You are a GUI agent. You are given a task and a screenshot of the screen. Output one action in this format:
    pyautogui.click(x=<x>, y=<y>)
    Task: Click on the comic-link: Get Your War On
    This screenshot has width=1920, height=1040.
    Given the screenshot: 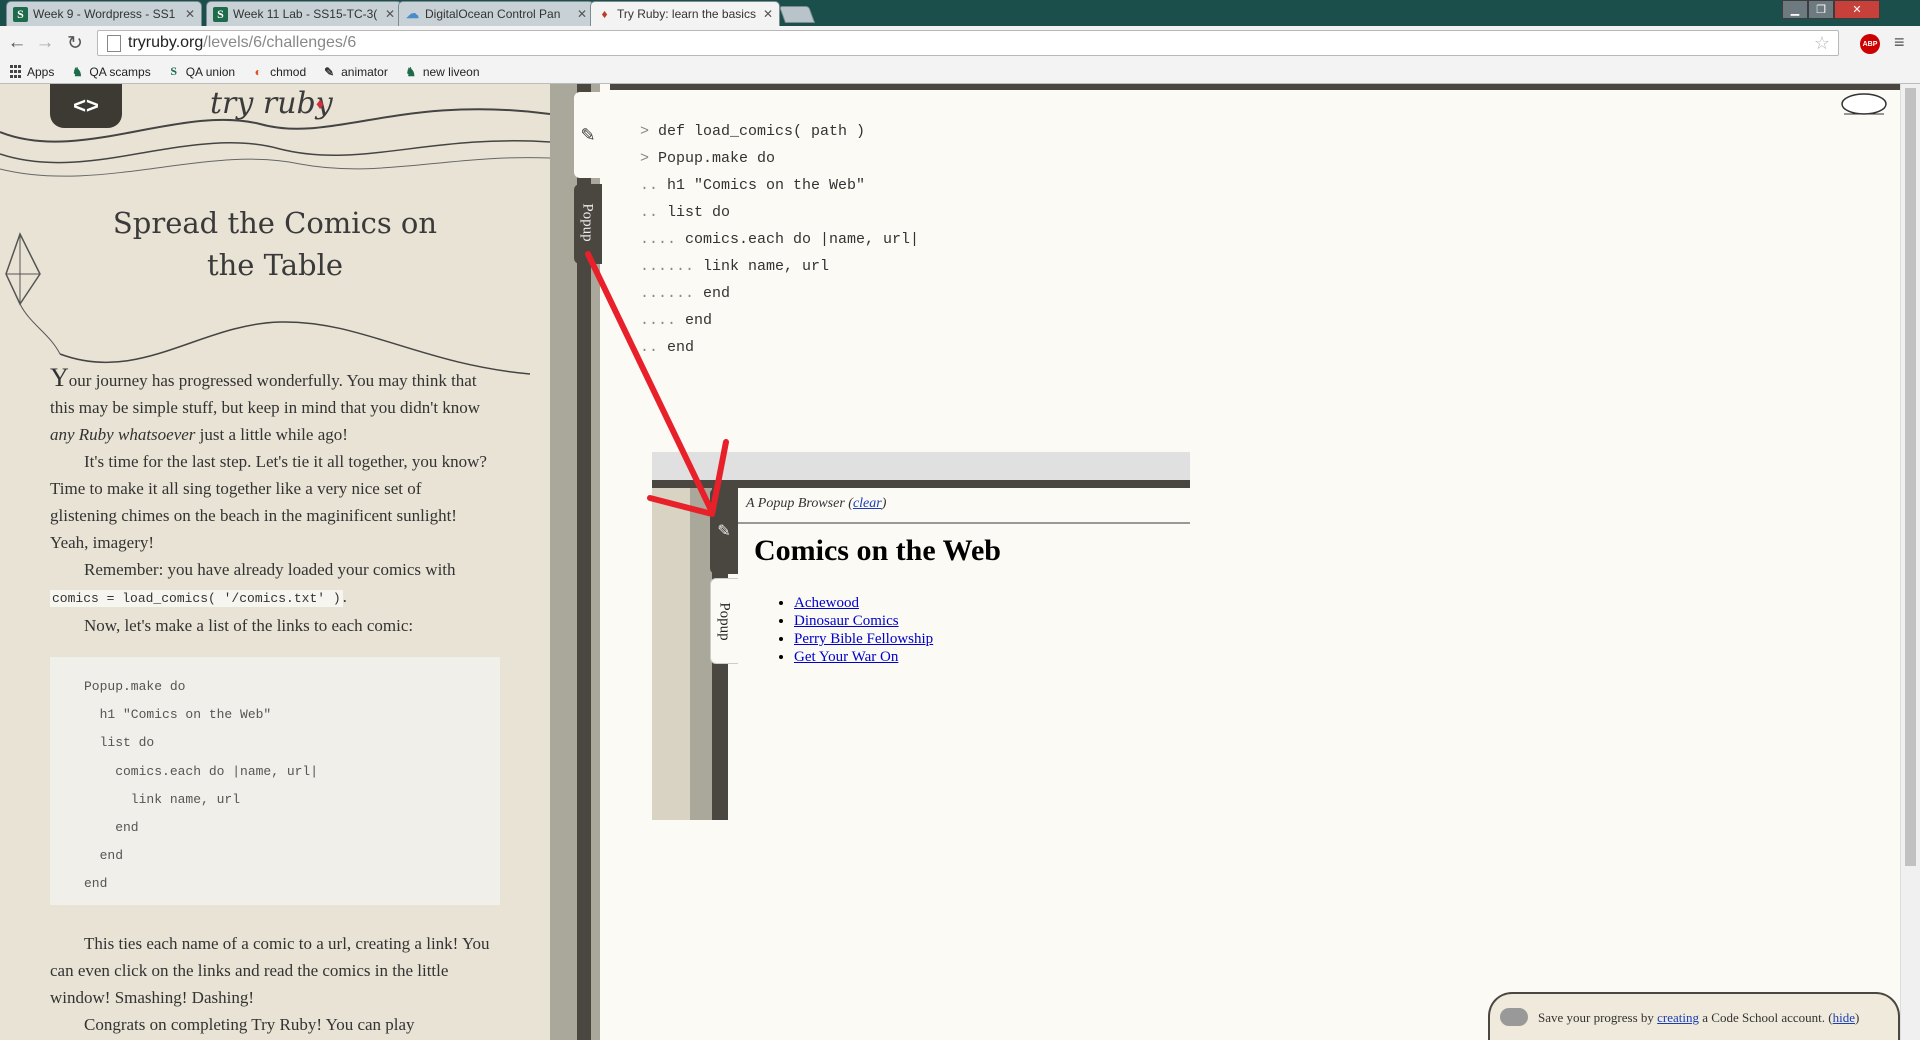 What is the action you would take?
    pyautogui.click(x=846, y=657)
    